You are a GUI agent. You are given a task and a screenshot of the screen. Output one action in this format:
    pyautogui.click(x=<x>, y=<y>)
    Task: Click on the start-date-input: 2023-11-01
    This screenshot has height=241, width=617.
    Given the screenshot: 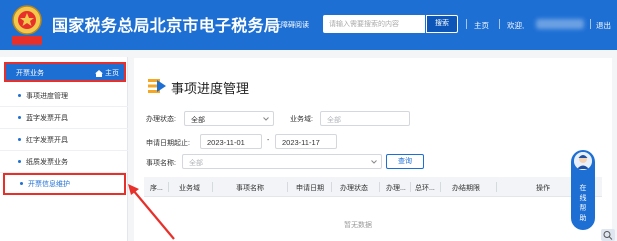 What is the action you would take?
    pyautogui.click(x=231, y=141)
    